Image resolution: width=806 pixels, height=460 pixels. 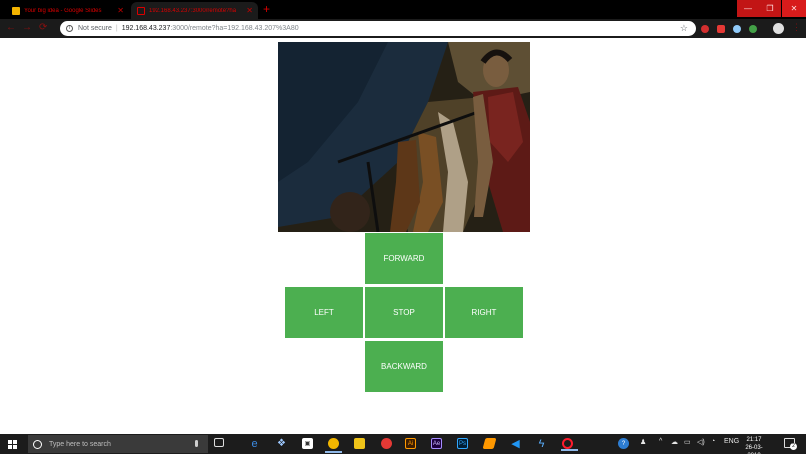 I want to click on tab-remote: 192.168.43.237:3000/remote?ha ✕, so click(x=194, y=10).